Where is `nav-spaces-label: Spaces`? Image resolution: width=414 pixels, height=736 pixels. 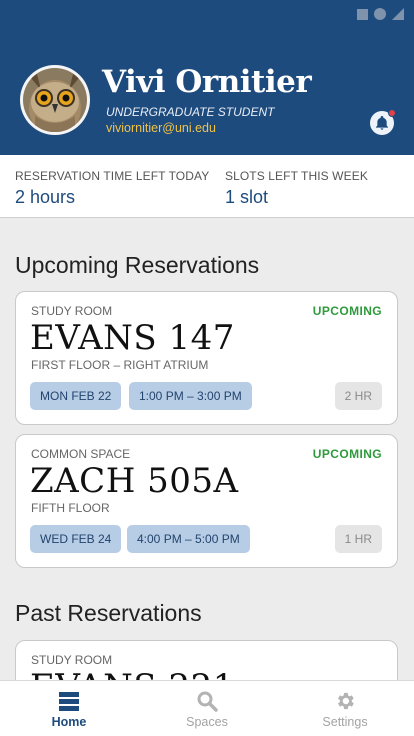 nav-spaces-label: Spaces is located at coordinates (207, 722).